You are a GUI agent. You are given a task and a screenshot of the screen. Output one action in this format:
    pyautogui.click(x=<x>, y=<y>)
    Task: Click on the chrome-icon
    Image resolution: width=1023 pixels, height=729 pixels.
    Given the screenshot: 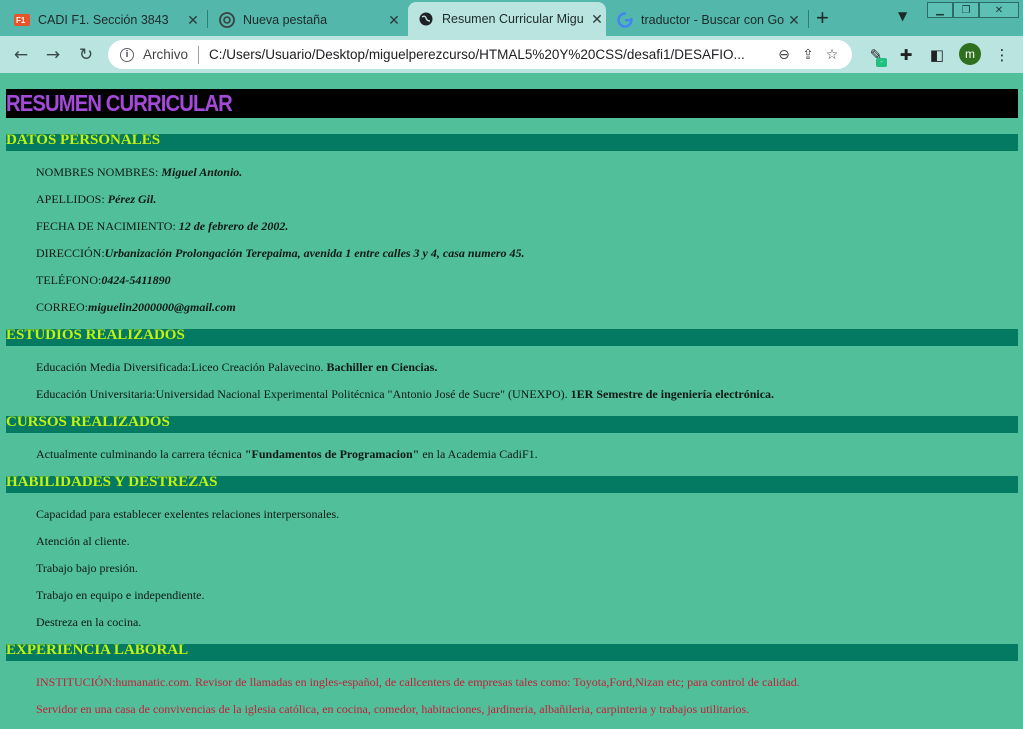 What is the action you would take?
    pyautogui.click(x=227, y=20)
    